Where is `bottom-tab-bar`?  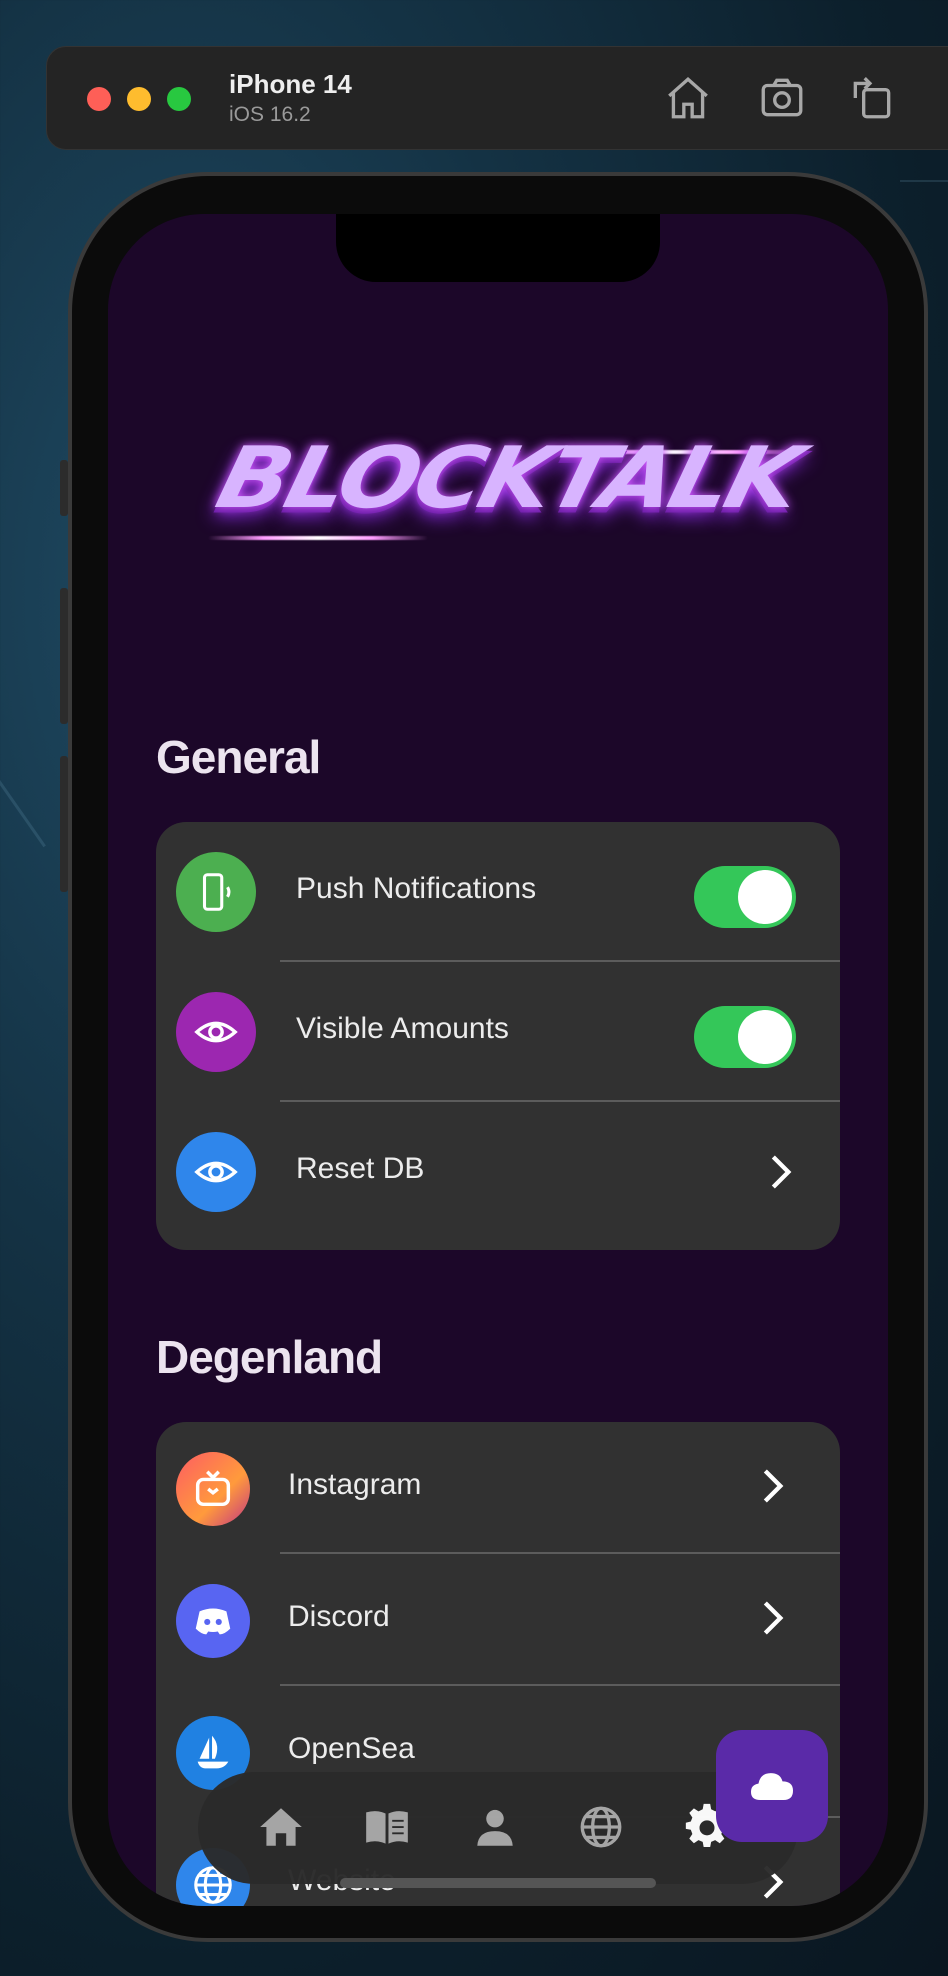 bottom-tab-bar is located at coordinates (498, 1828).